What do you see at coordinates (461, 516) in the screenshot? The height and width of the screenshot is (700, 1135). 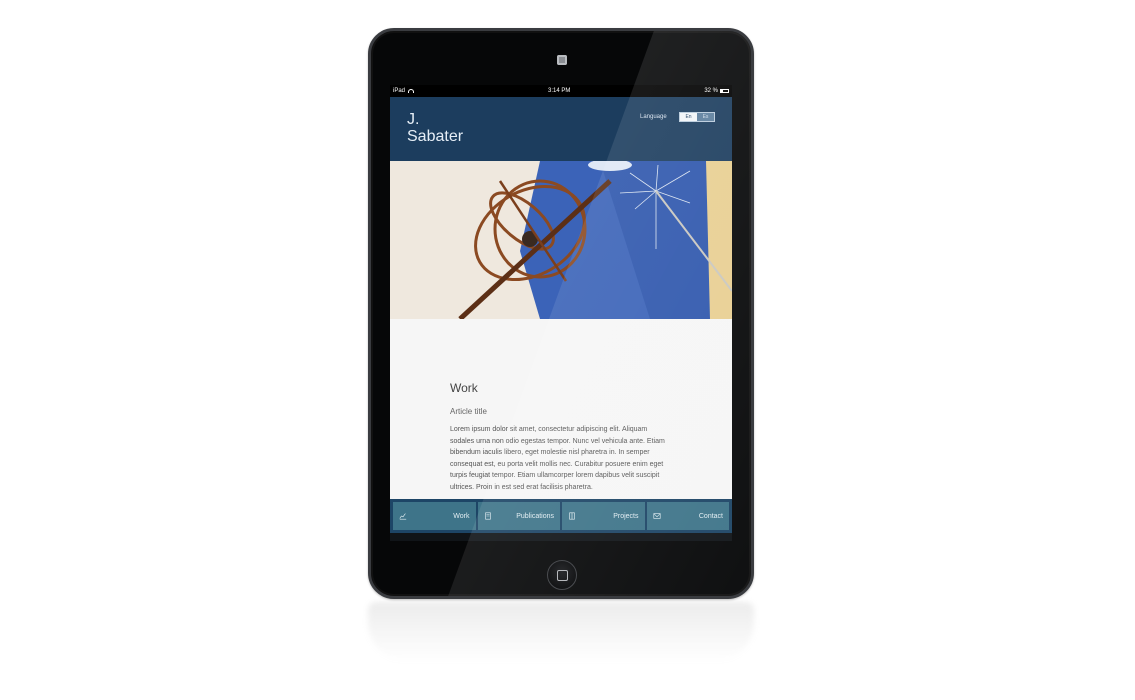 I see `tab-label: Work` at bounding box center [461, 516].